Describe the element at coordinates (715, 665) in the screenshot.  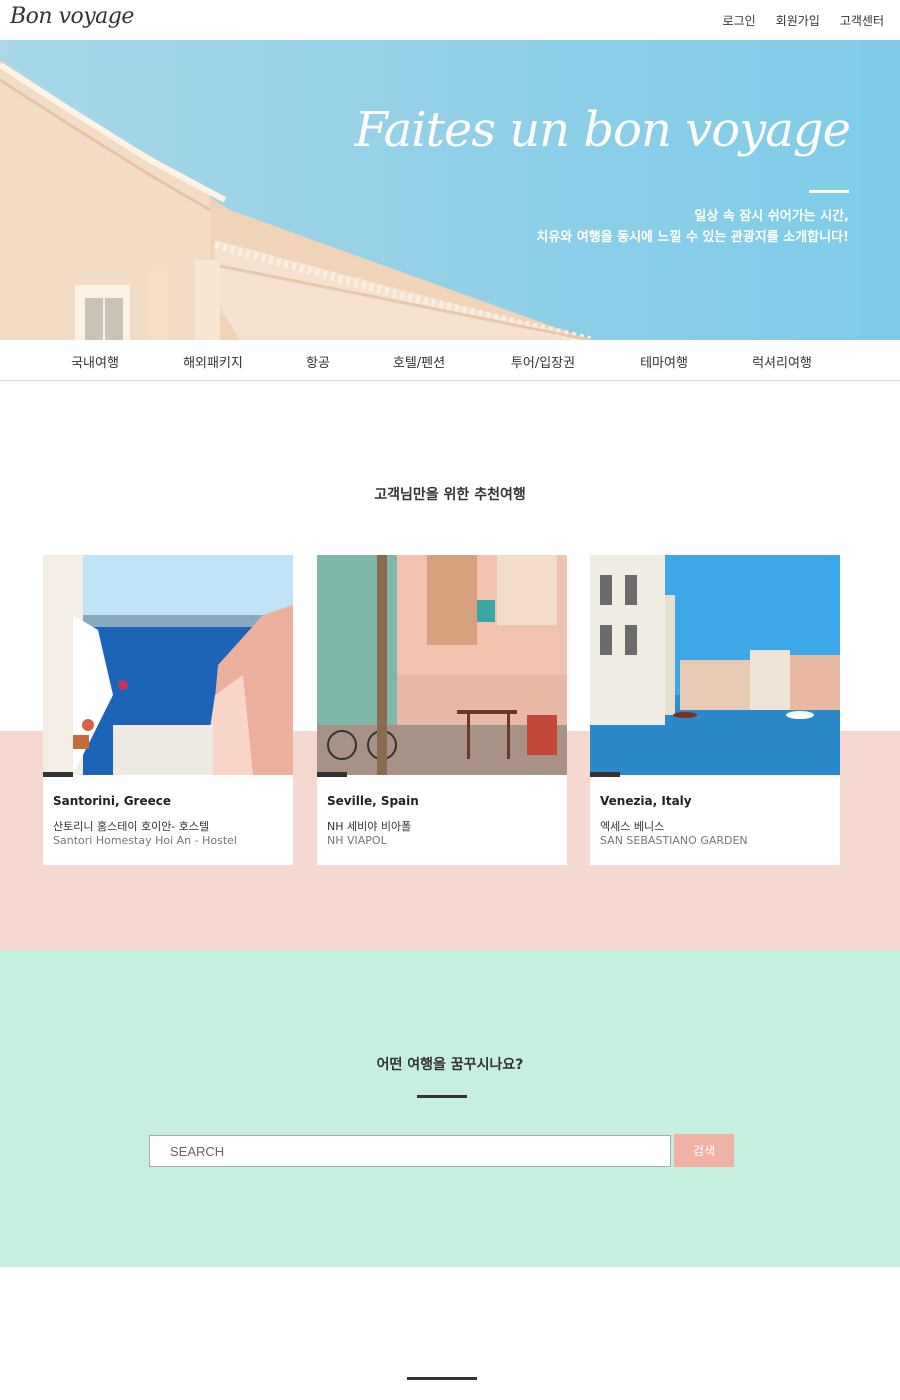
I see `venezia-image` at that location.